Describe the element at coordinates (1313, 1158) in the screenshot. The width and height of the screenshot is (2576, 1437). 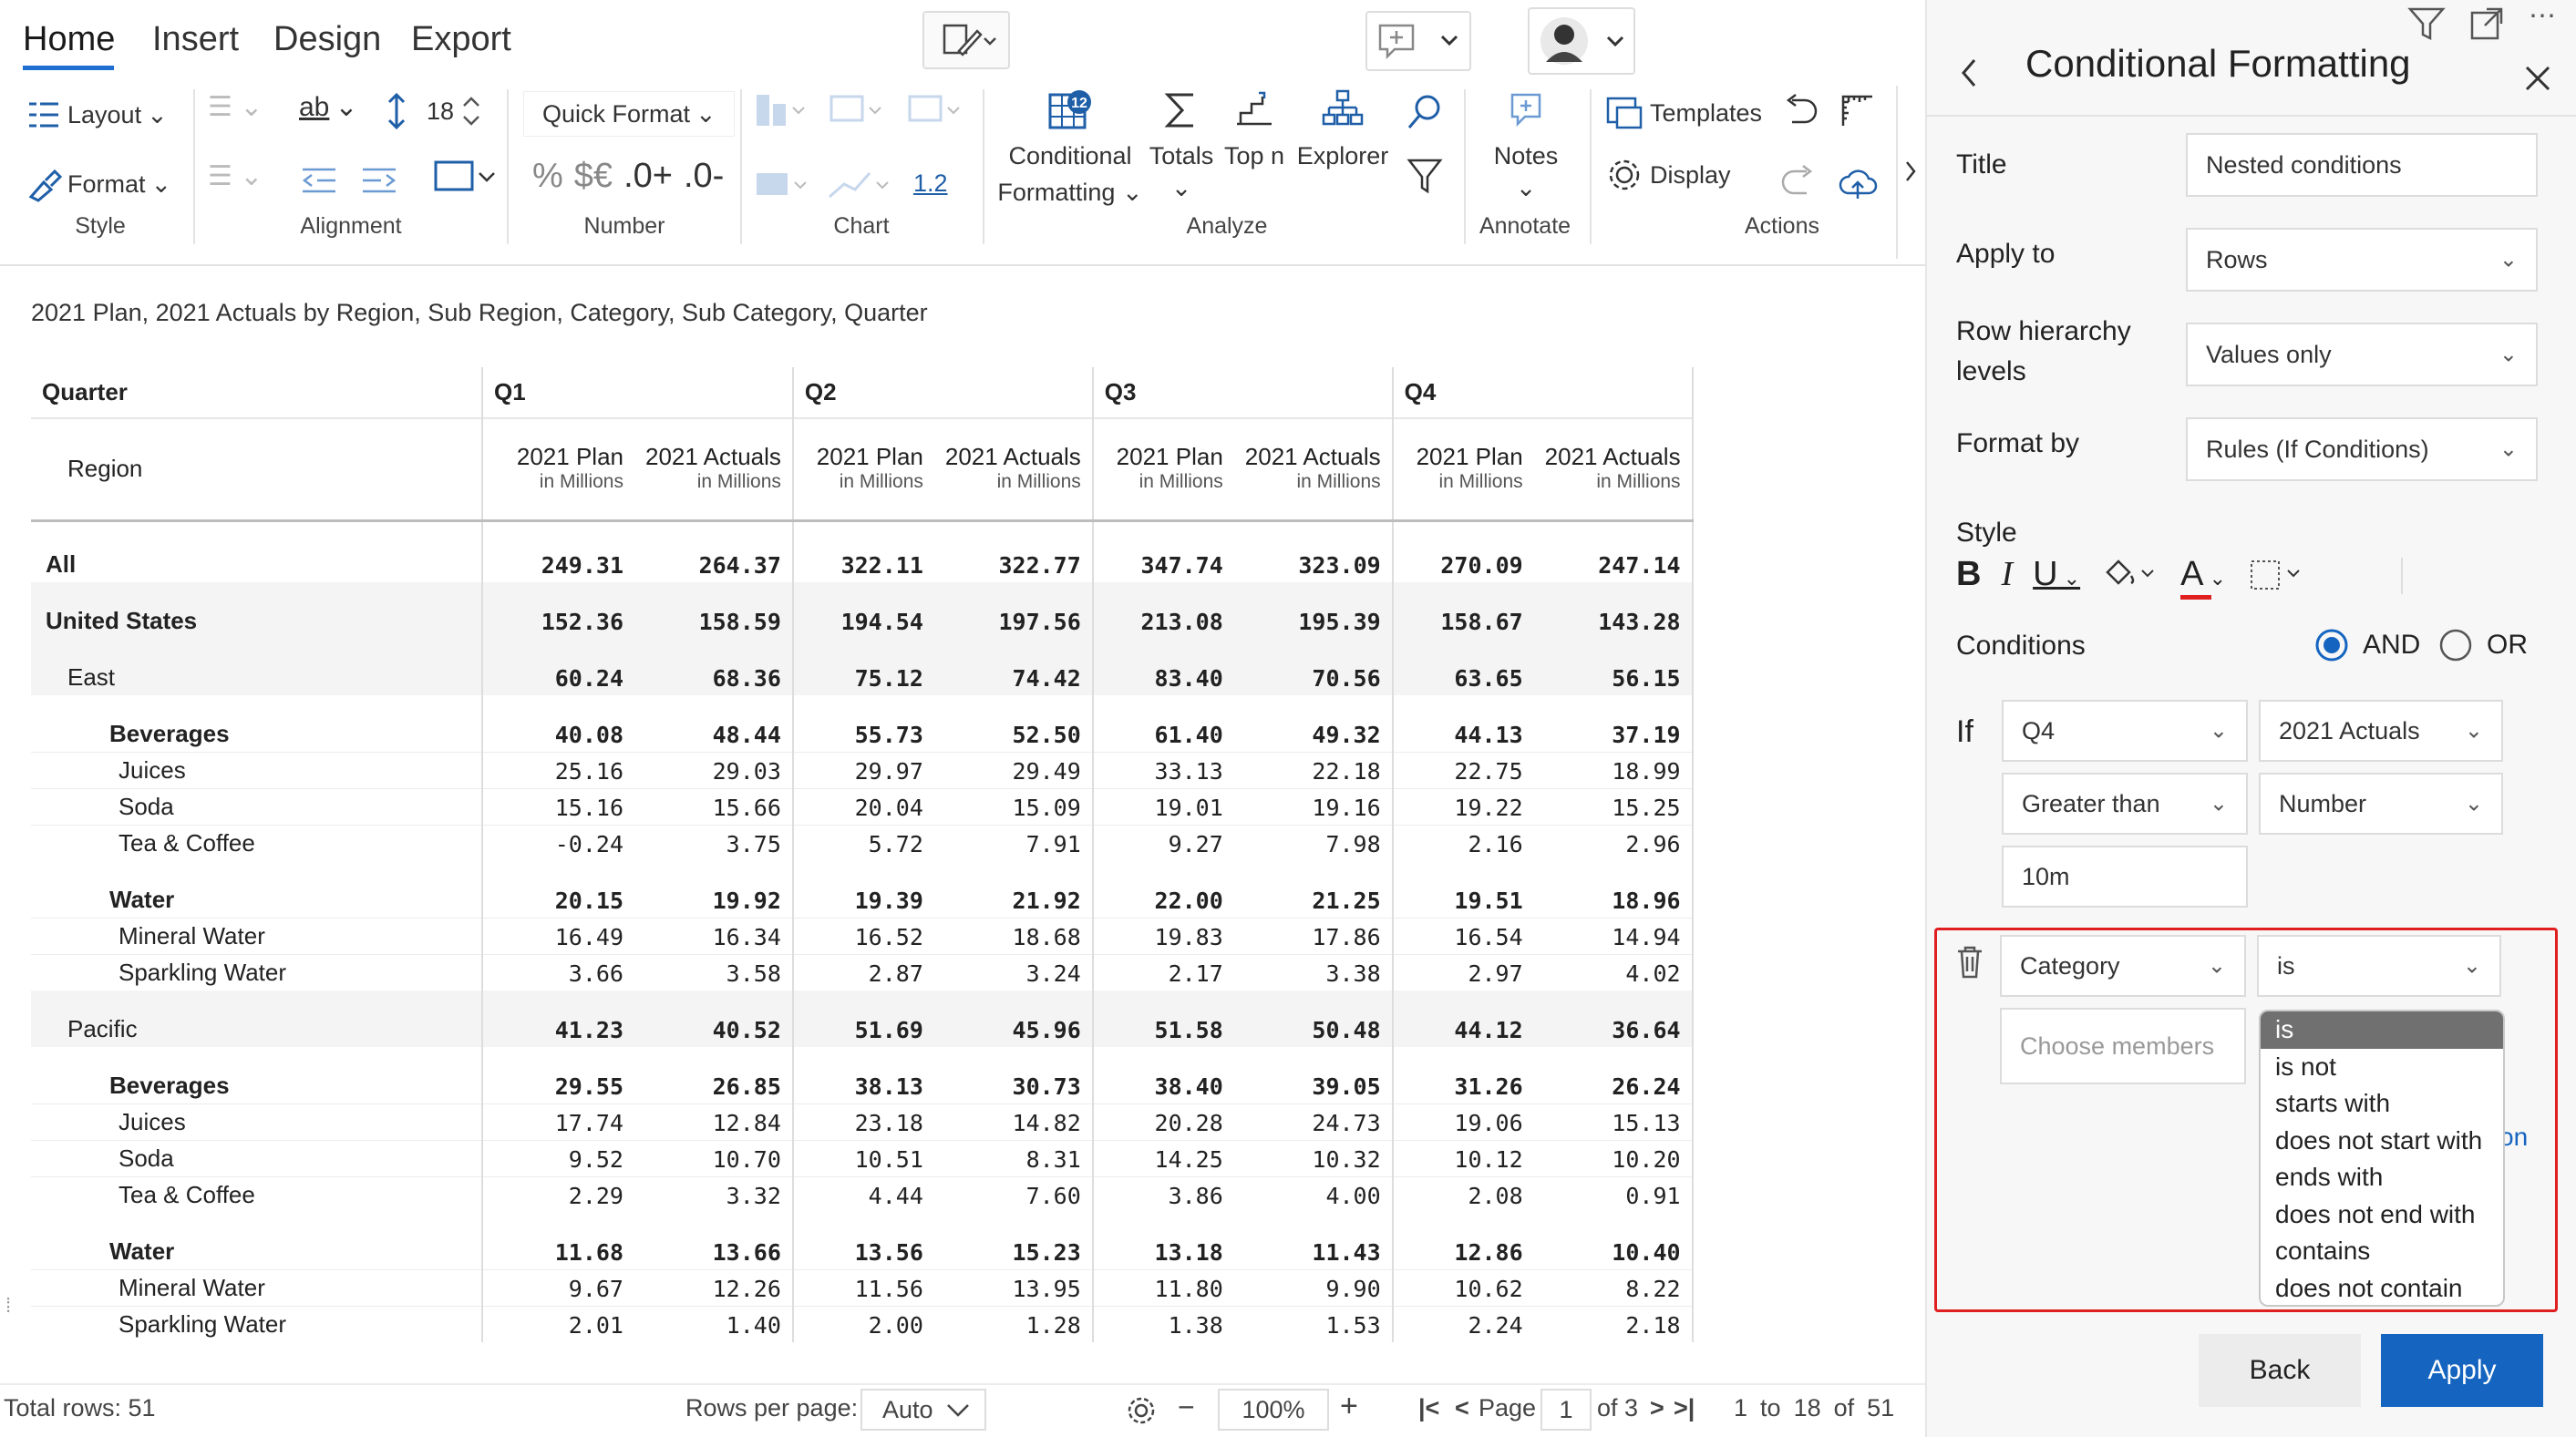
I see `table-cell: 10.32` at that location.